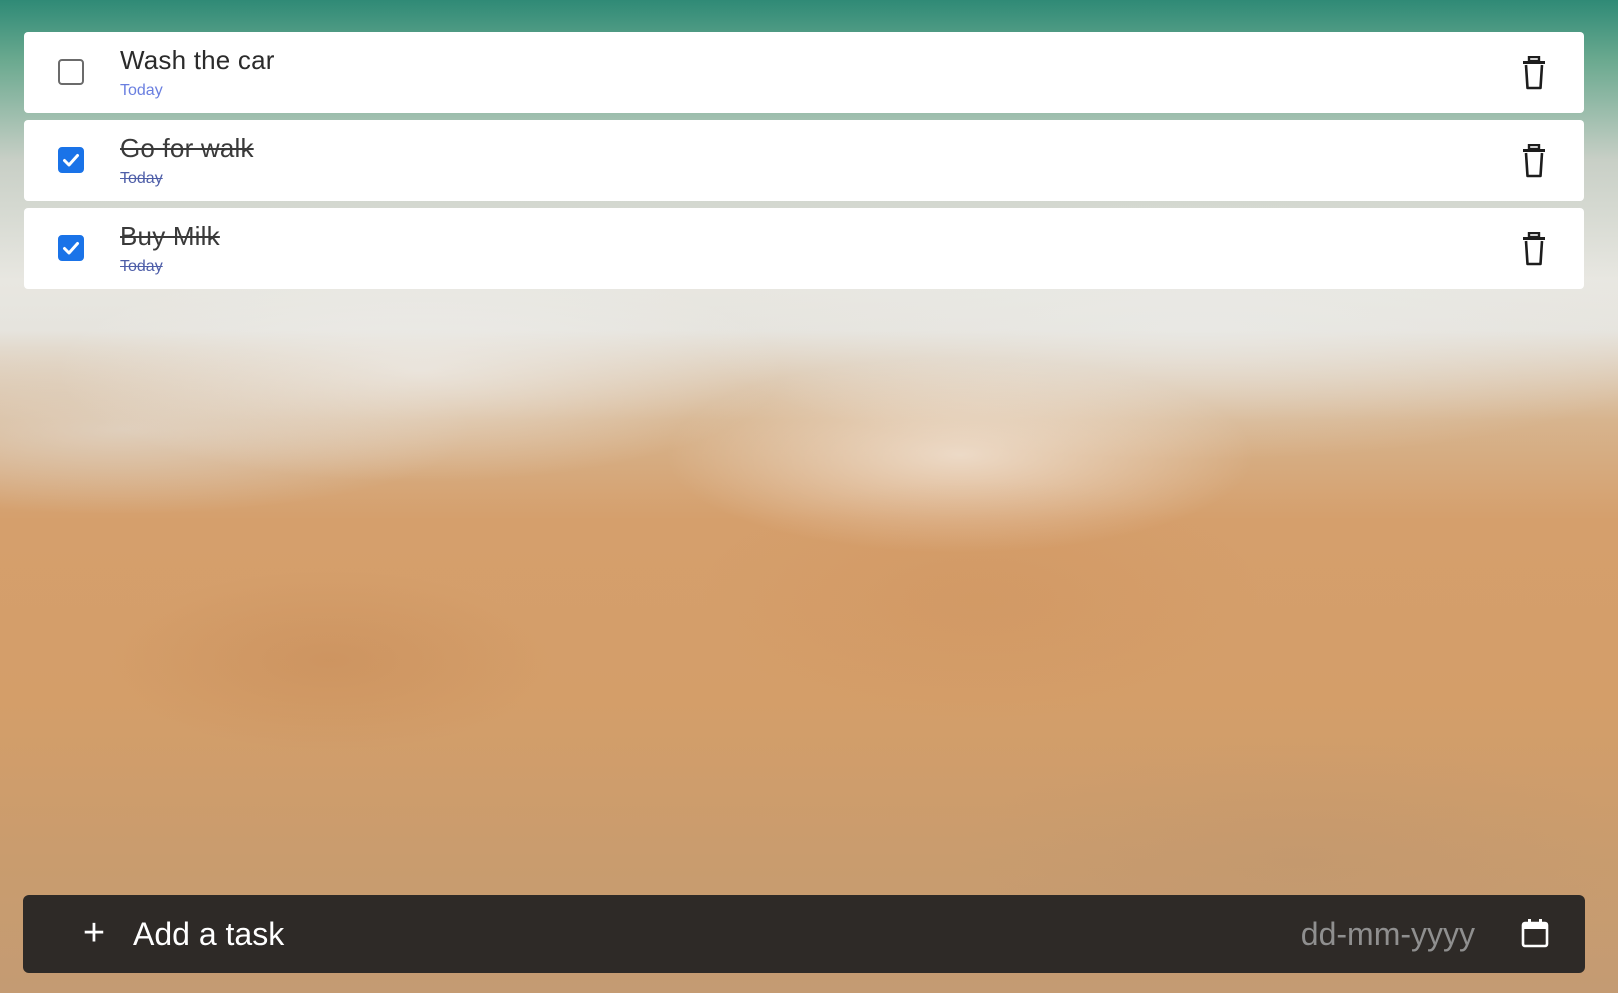 This screenshot has width=1618, height=993. What do you see at coordinates (94, 933) in the screenshot?
I see `plus-icon: +` at bounding box center [94, 933].